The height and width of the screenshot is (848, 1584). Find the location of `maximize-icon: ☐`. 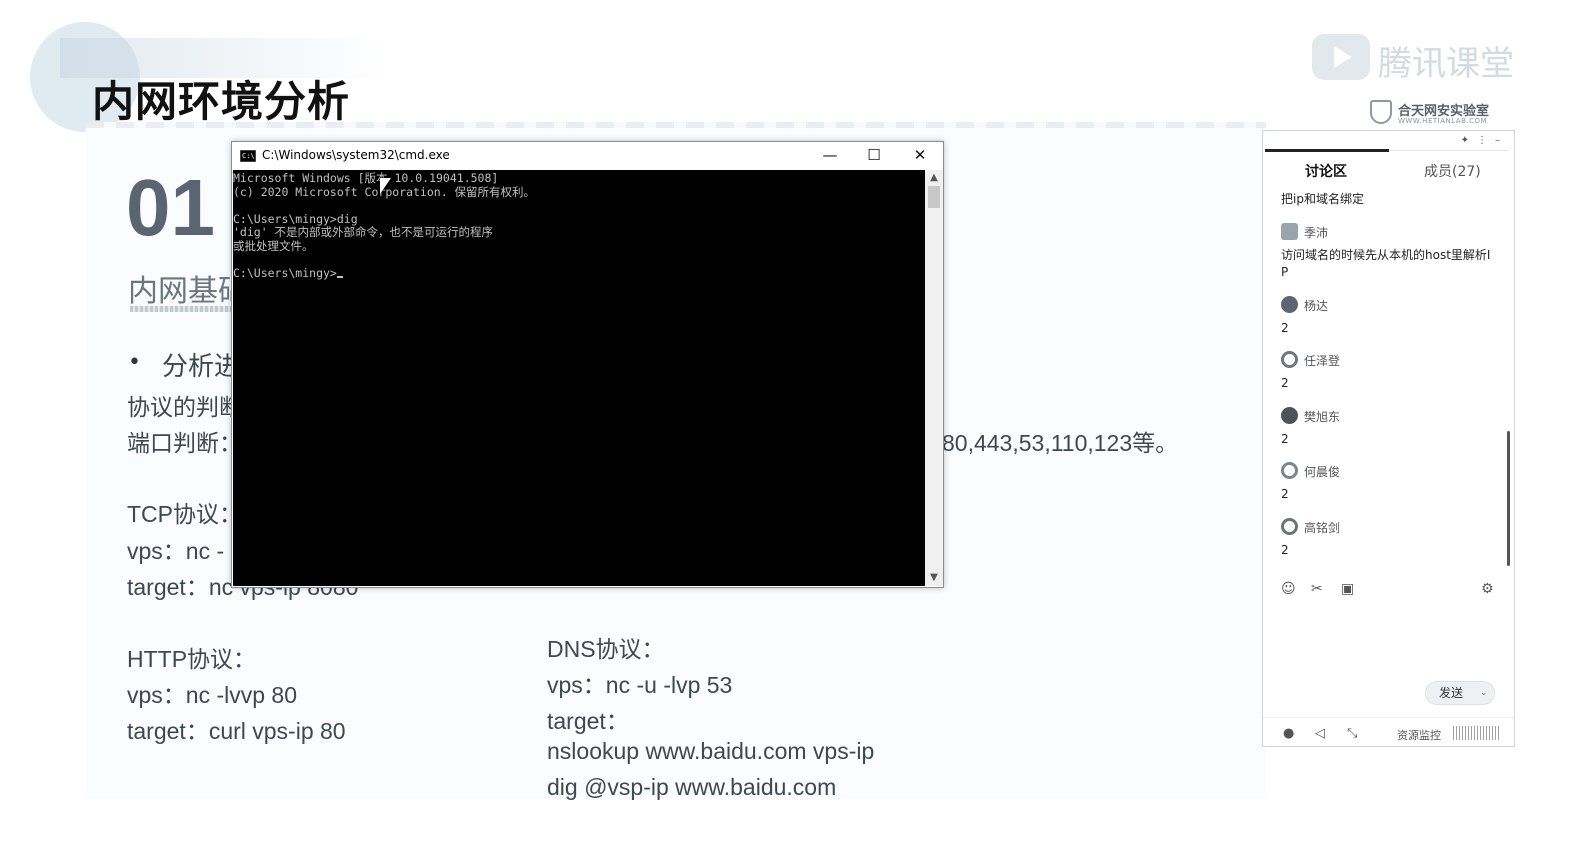

maximize-icon: ☐ is located at coordinates (874, 155).